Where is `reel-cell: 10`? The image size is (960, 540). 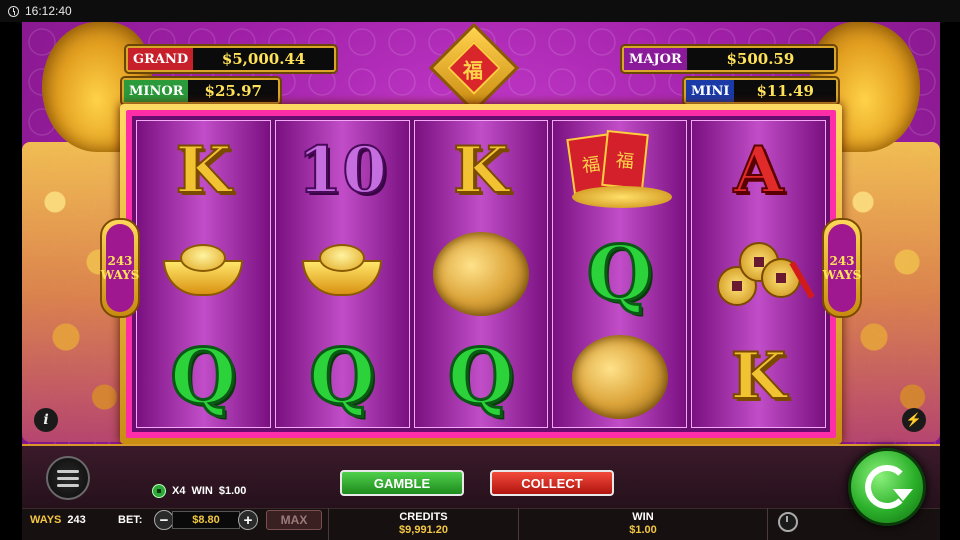
reel-cell: 10 is located at coordinates (342, 170).